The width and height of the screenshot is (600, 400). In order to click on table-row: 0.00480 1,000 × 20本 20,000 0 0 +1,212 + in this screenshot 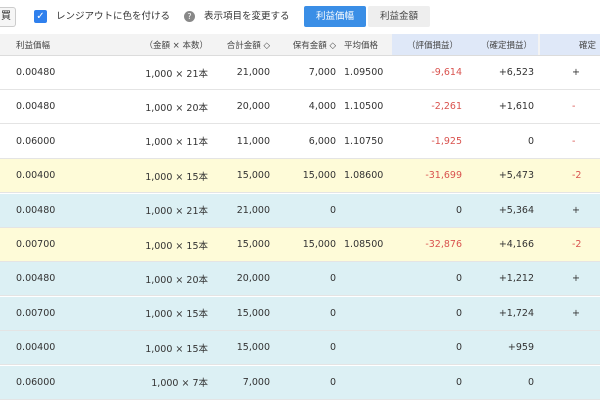, I will do `click(300, 279)`.